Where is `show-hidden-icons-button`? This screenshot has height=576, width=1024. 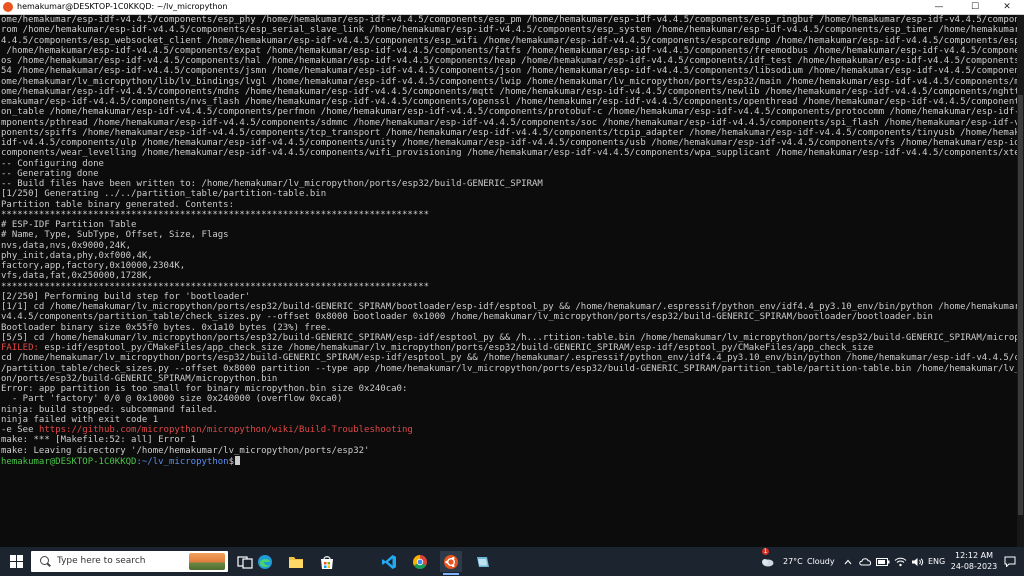 show-hidden-icons-button is located at coordinates (848, 561).